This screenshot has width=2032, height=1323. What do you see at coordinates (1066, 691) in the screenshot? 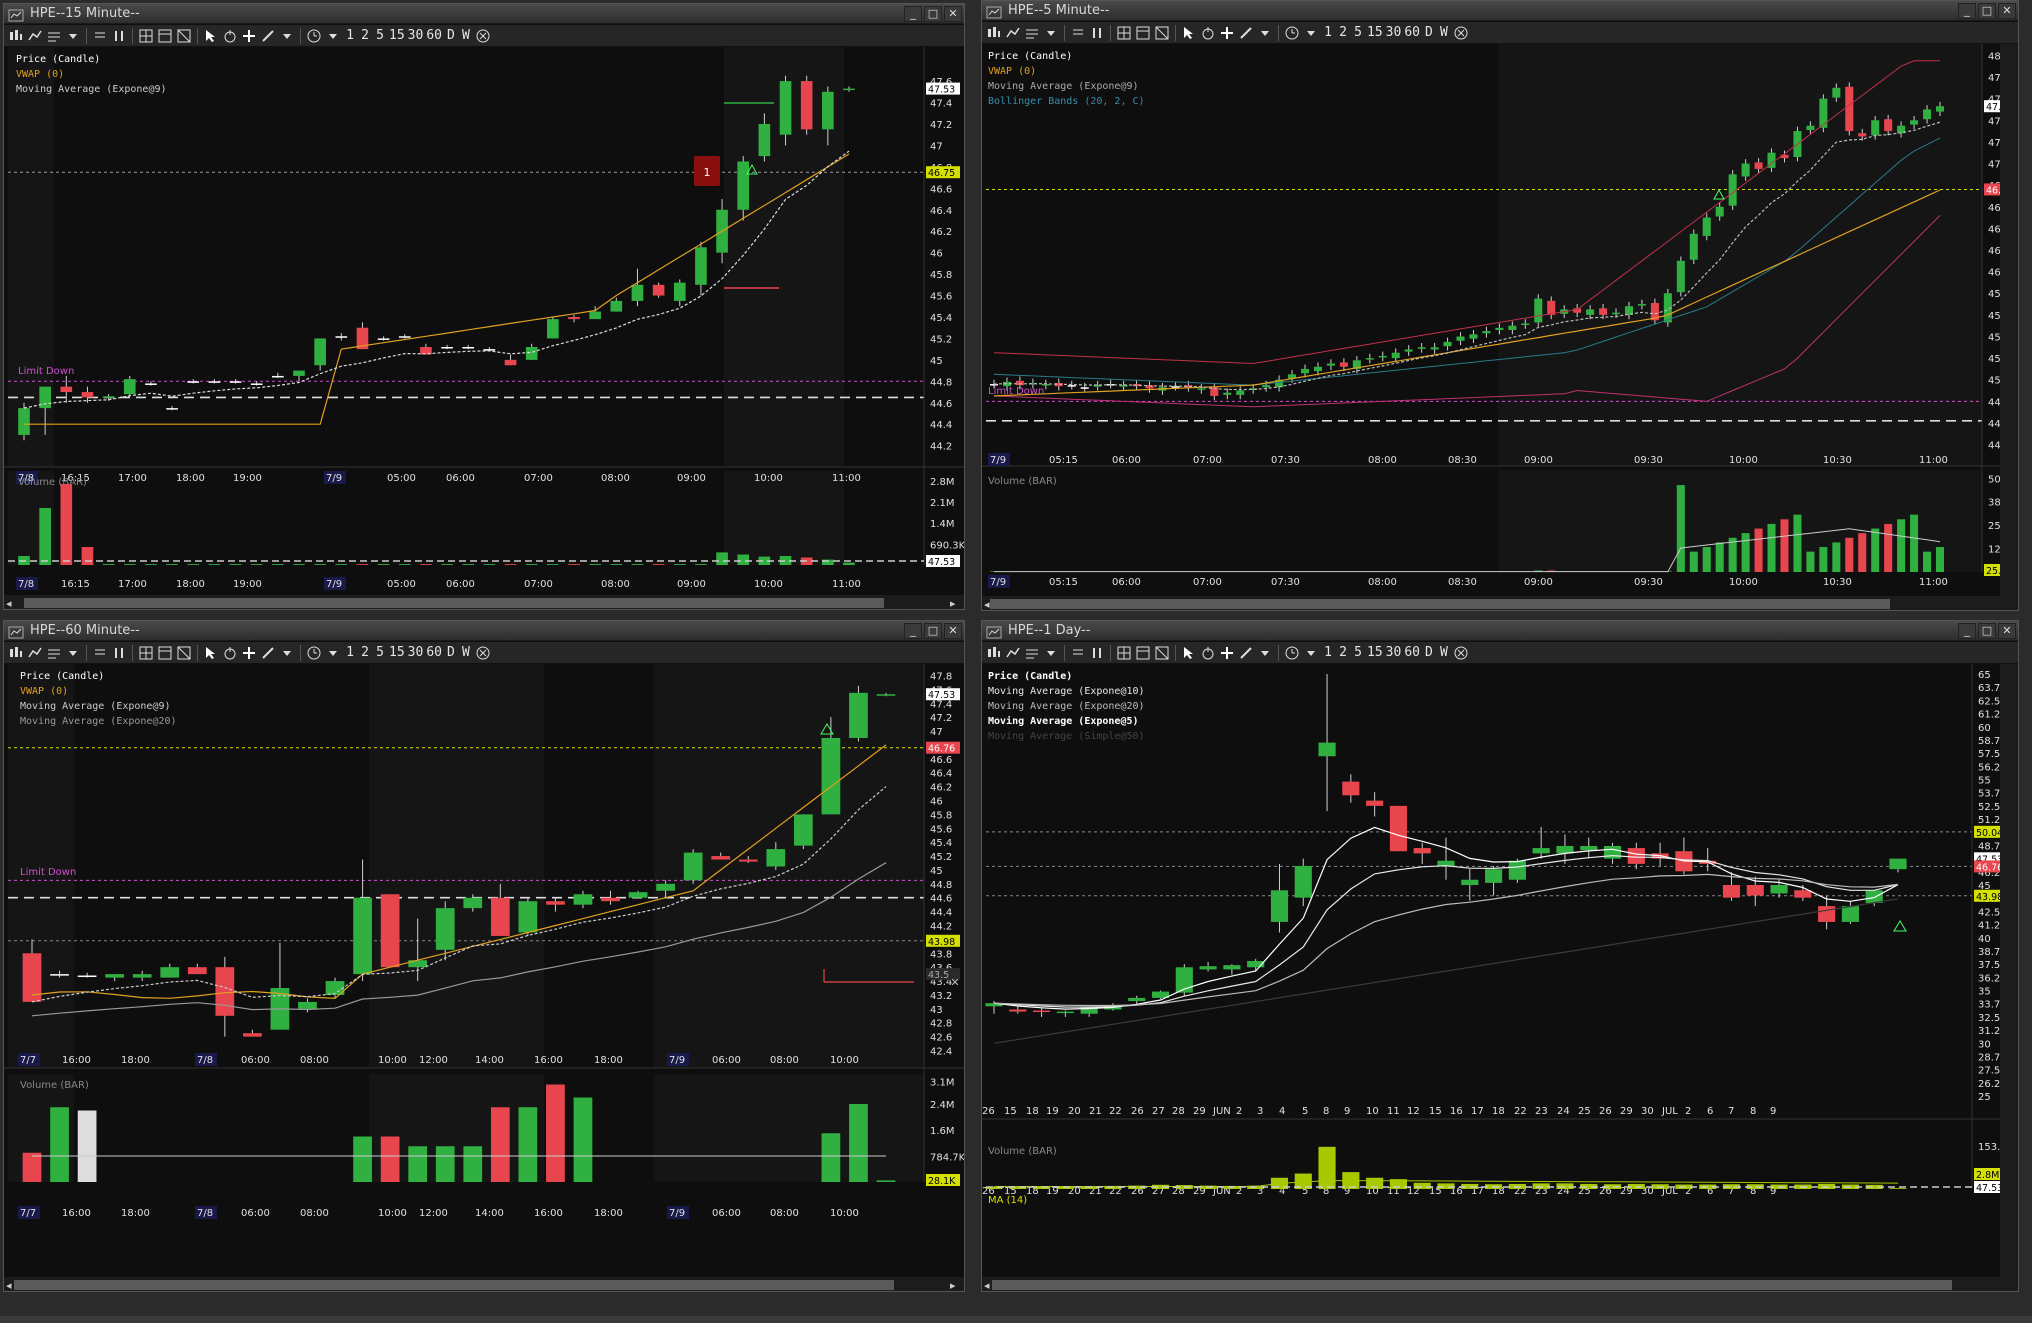
I see `legend-item: Moving Average (Expone@10)` at bounding box center [1066, 691].